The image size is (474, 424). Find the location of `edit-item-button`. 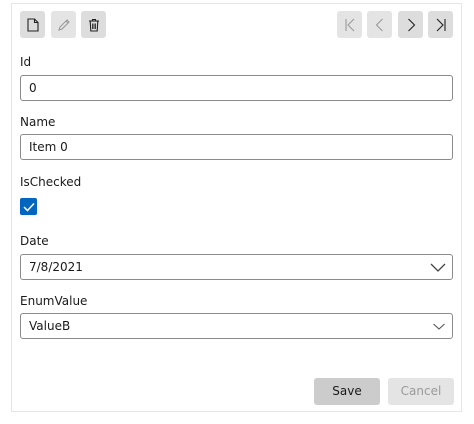

edit-item-button is located at coordinates (63, 24).